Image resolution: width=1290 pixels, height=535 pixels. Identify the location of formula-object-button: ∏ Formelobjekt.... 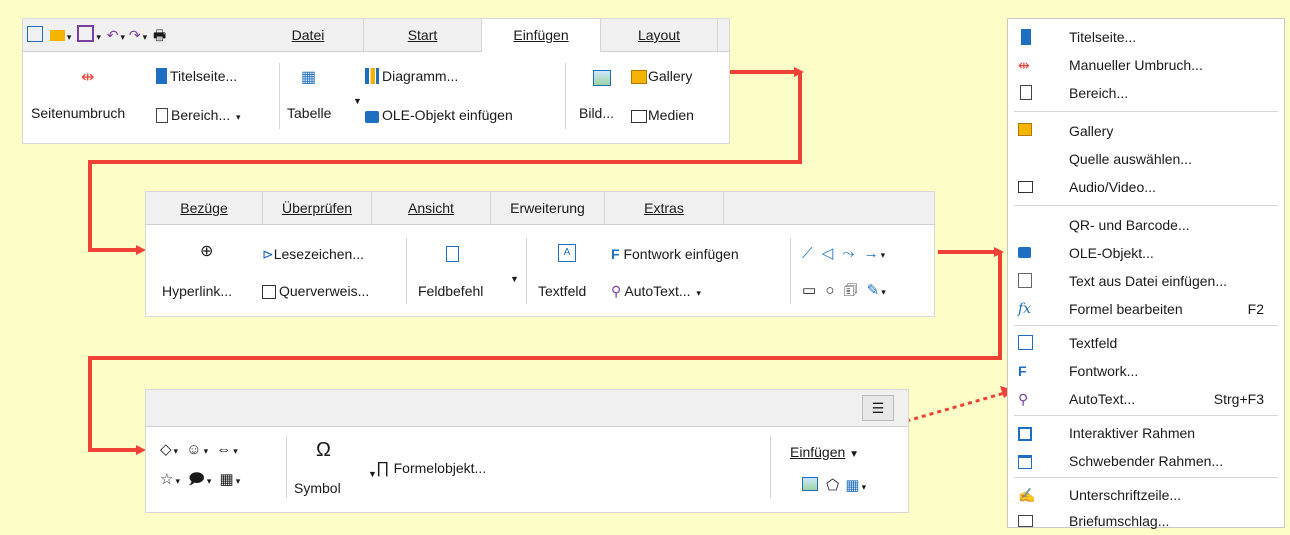
(431, 468).